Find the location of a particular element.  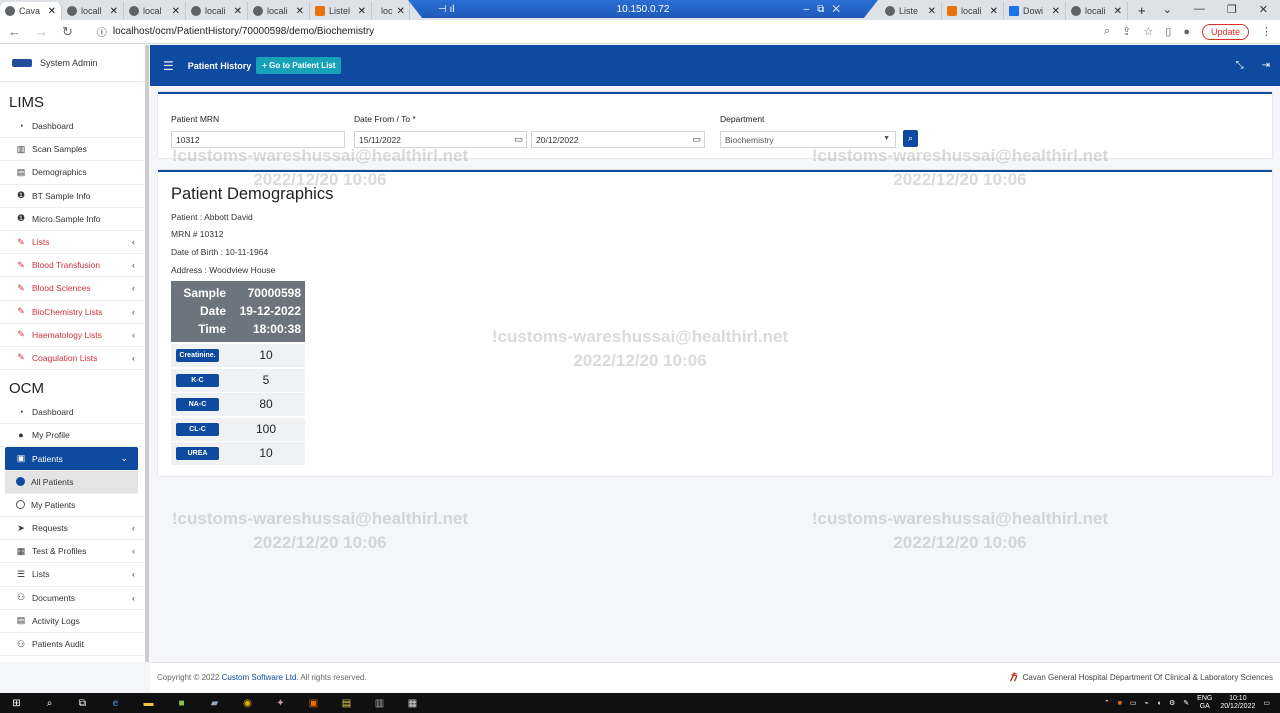

clock: 10:10 20/12/2022 is located at coordinates (1237, 703).